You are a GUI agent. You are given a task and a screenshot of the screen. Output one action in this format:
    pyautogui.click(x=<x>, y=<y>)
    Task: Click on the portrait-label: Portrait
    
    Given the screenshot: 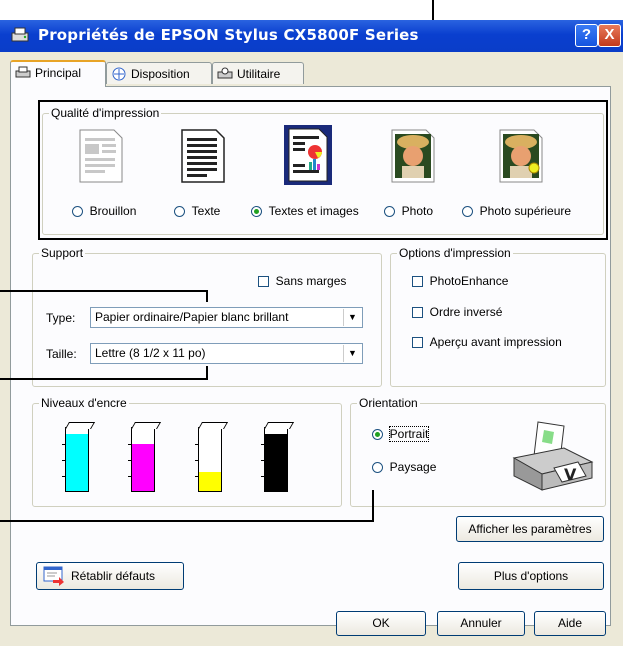 What is the action you would take?
    pyautogui.click(x=409, y=434)
    